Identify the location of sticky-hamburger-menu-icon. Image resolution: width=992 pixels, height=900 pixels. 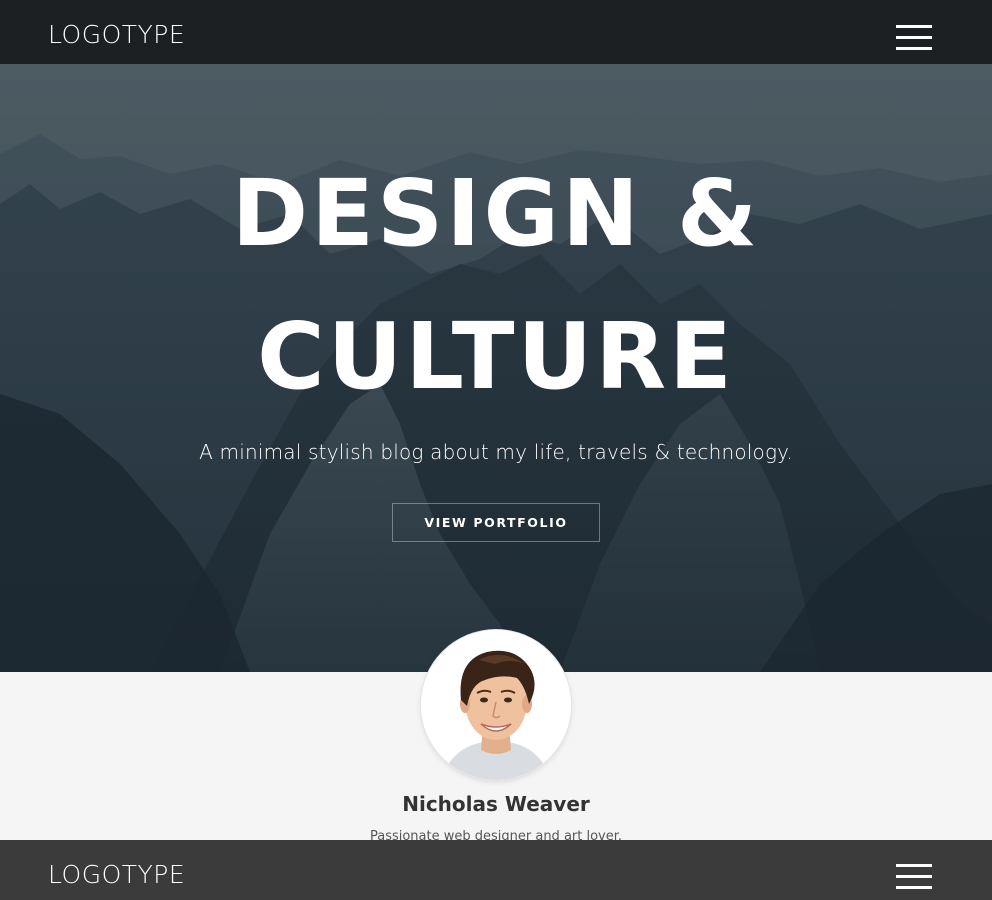
(914, 877).